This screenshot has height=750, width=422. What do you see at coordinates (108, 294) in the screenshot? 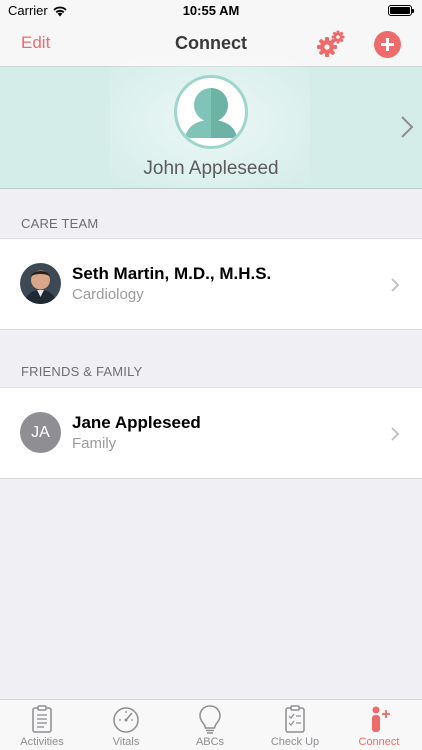
I see `contact-subtitle: Cardiology` at bounding box center [108, 294].